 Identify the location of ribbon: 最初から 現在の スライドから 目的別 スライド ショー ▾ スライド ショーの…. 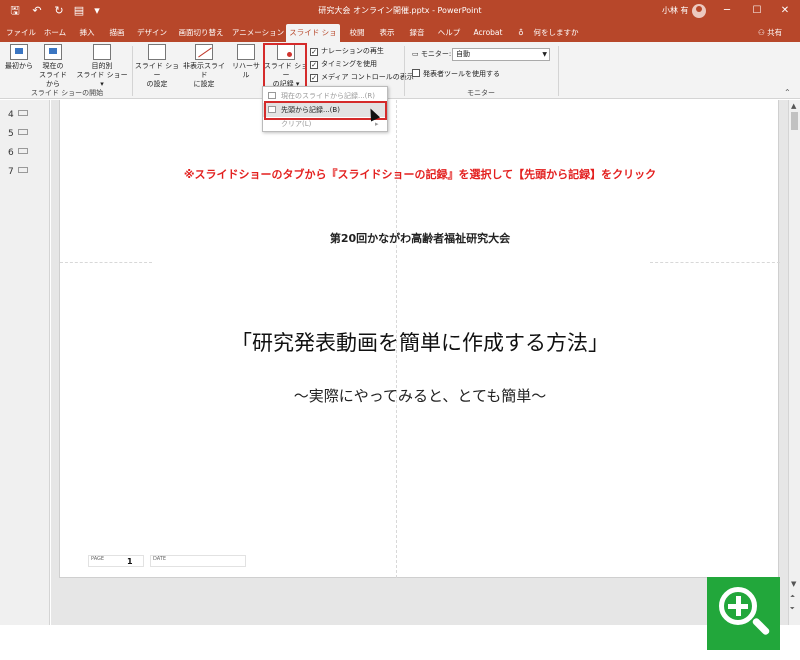
(400, 70).